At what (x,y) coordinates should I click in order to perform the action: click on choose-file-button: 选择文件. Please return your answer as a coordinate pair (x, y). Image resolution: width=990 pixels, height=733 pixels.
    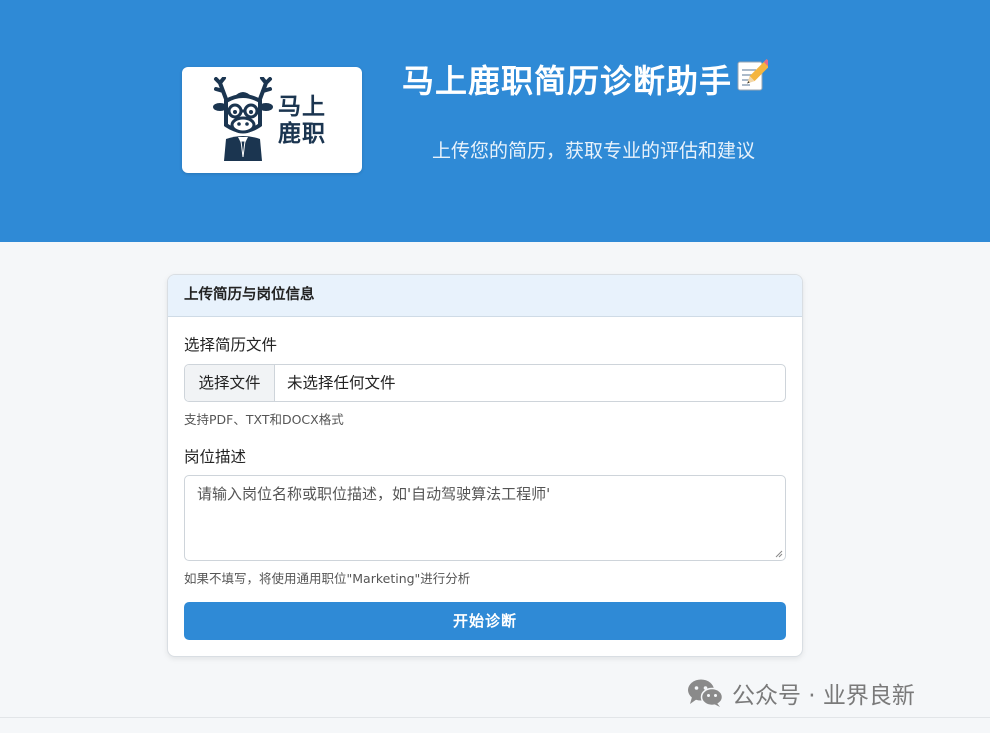
    Looking at the image, I should click on (230, 383).